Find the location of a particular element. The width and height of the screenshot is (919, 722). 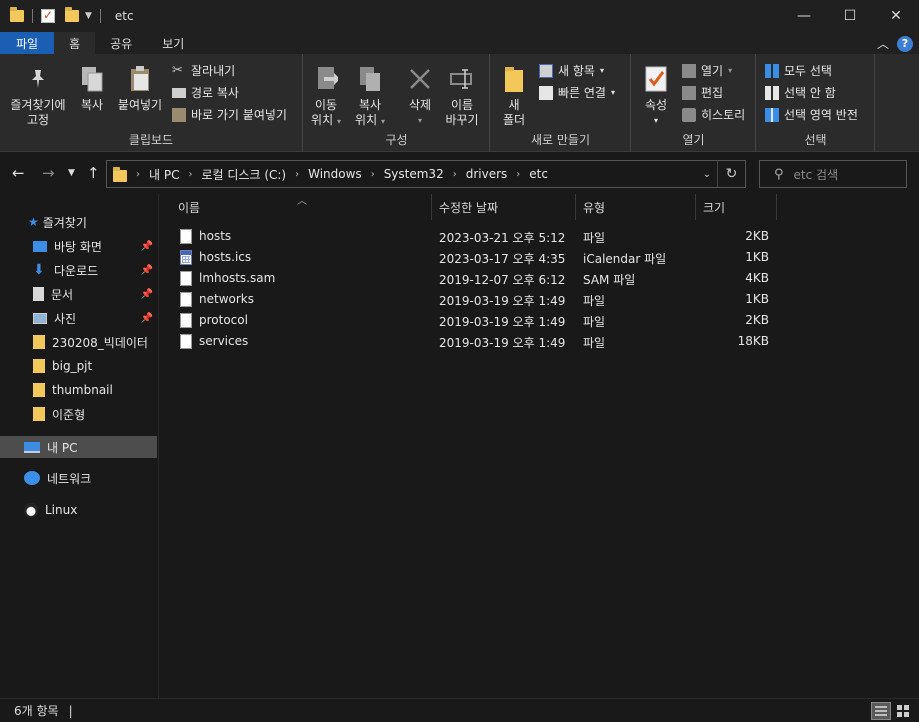

rename-button: 이름 바꾸기 is located at coordinates (462, 96).